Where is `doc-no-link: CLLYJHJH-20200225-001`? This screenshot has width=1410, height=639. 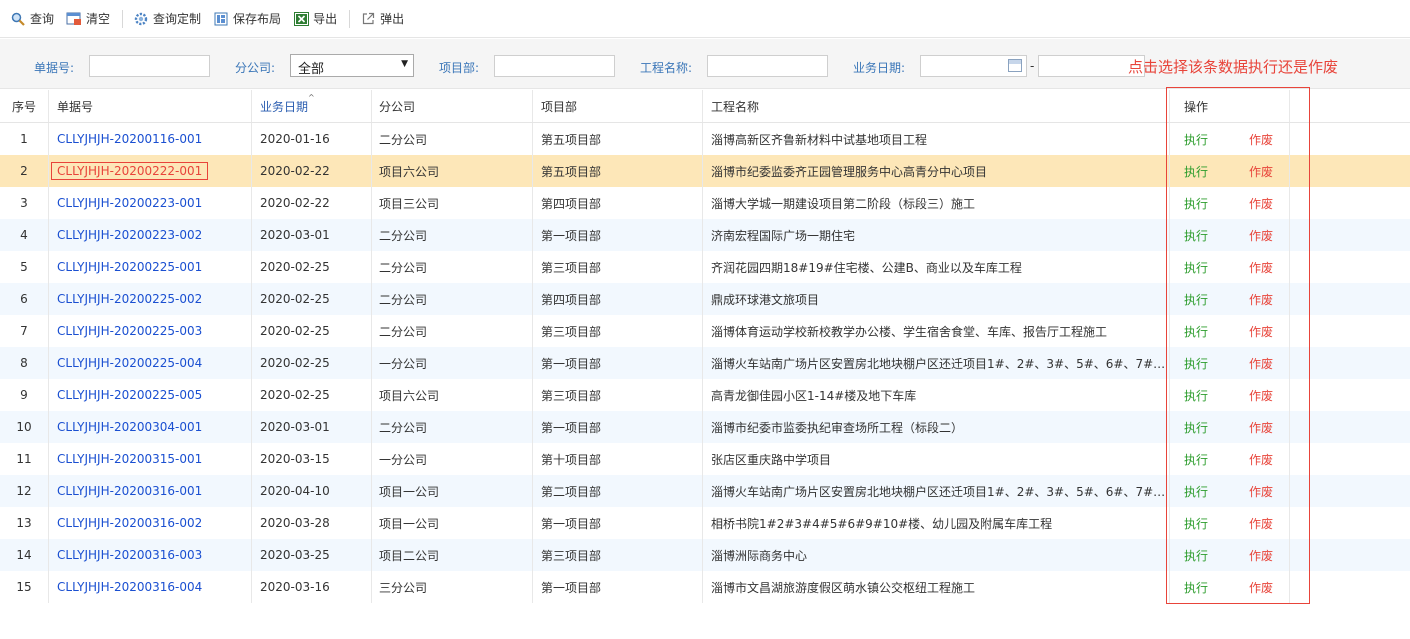 doc-no-link: CLLYJHJH-20200225-001 is located at coordinates (129, 267).